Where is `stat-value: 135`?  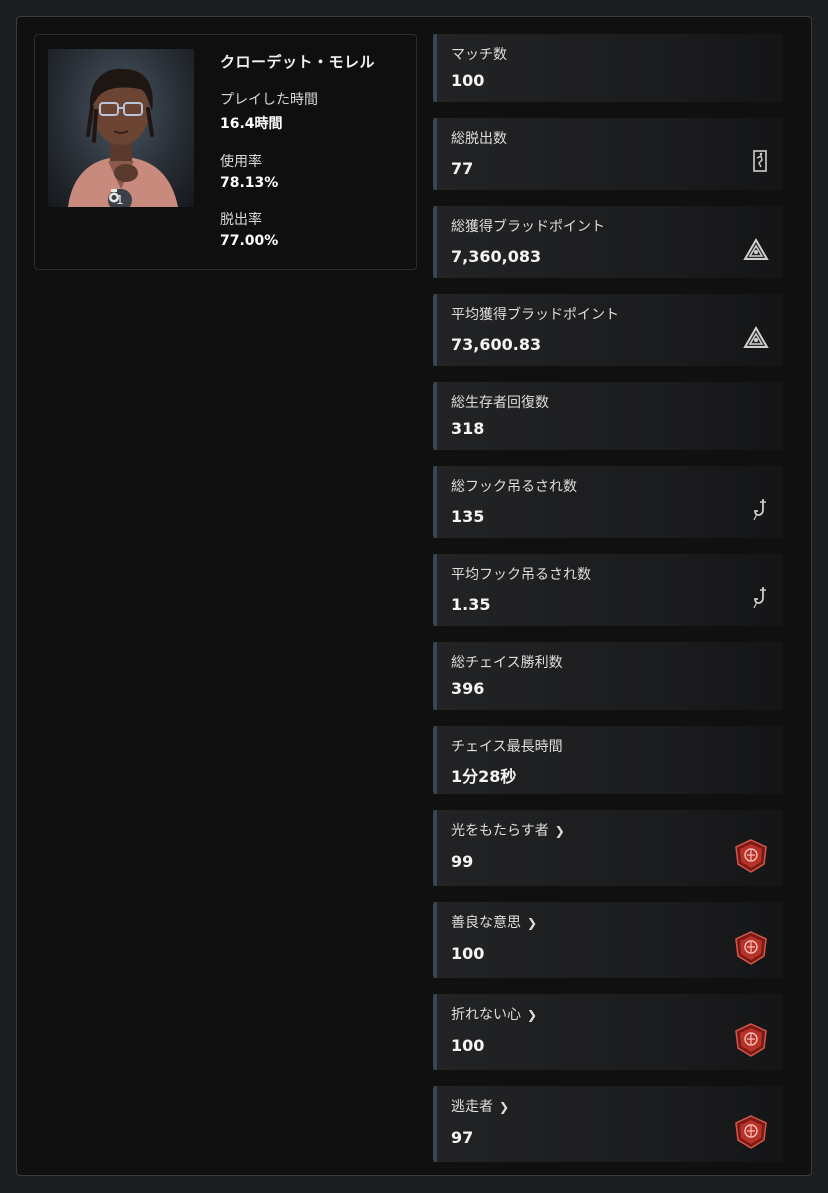
stat-value: 135 is located at coordinates (468, 516).